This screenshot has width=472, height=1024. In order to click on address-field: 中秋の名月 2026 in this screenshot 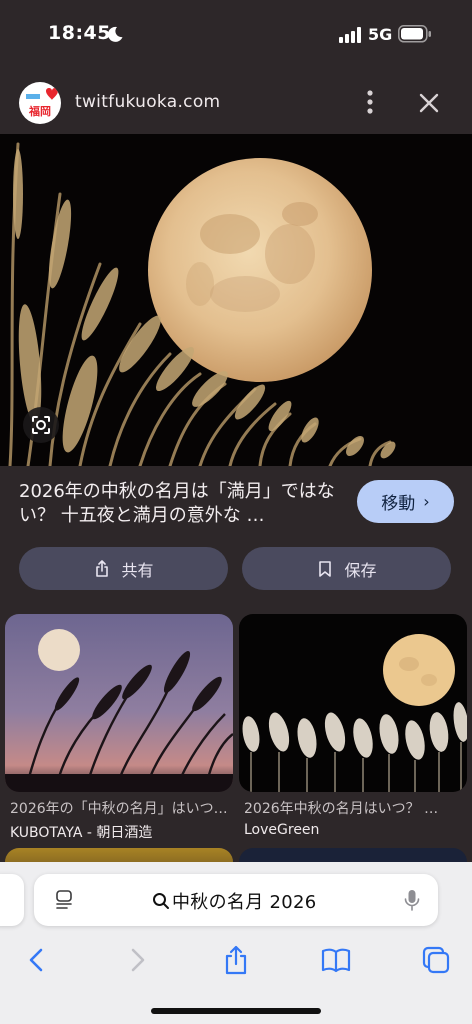, I will do `click(236, 900)`.